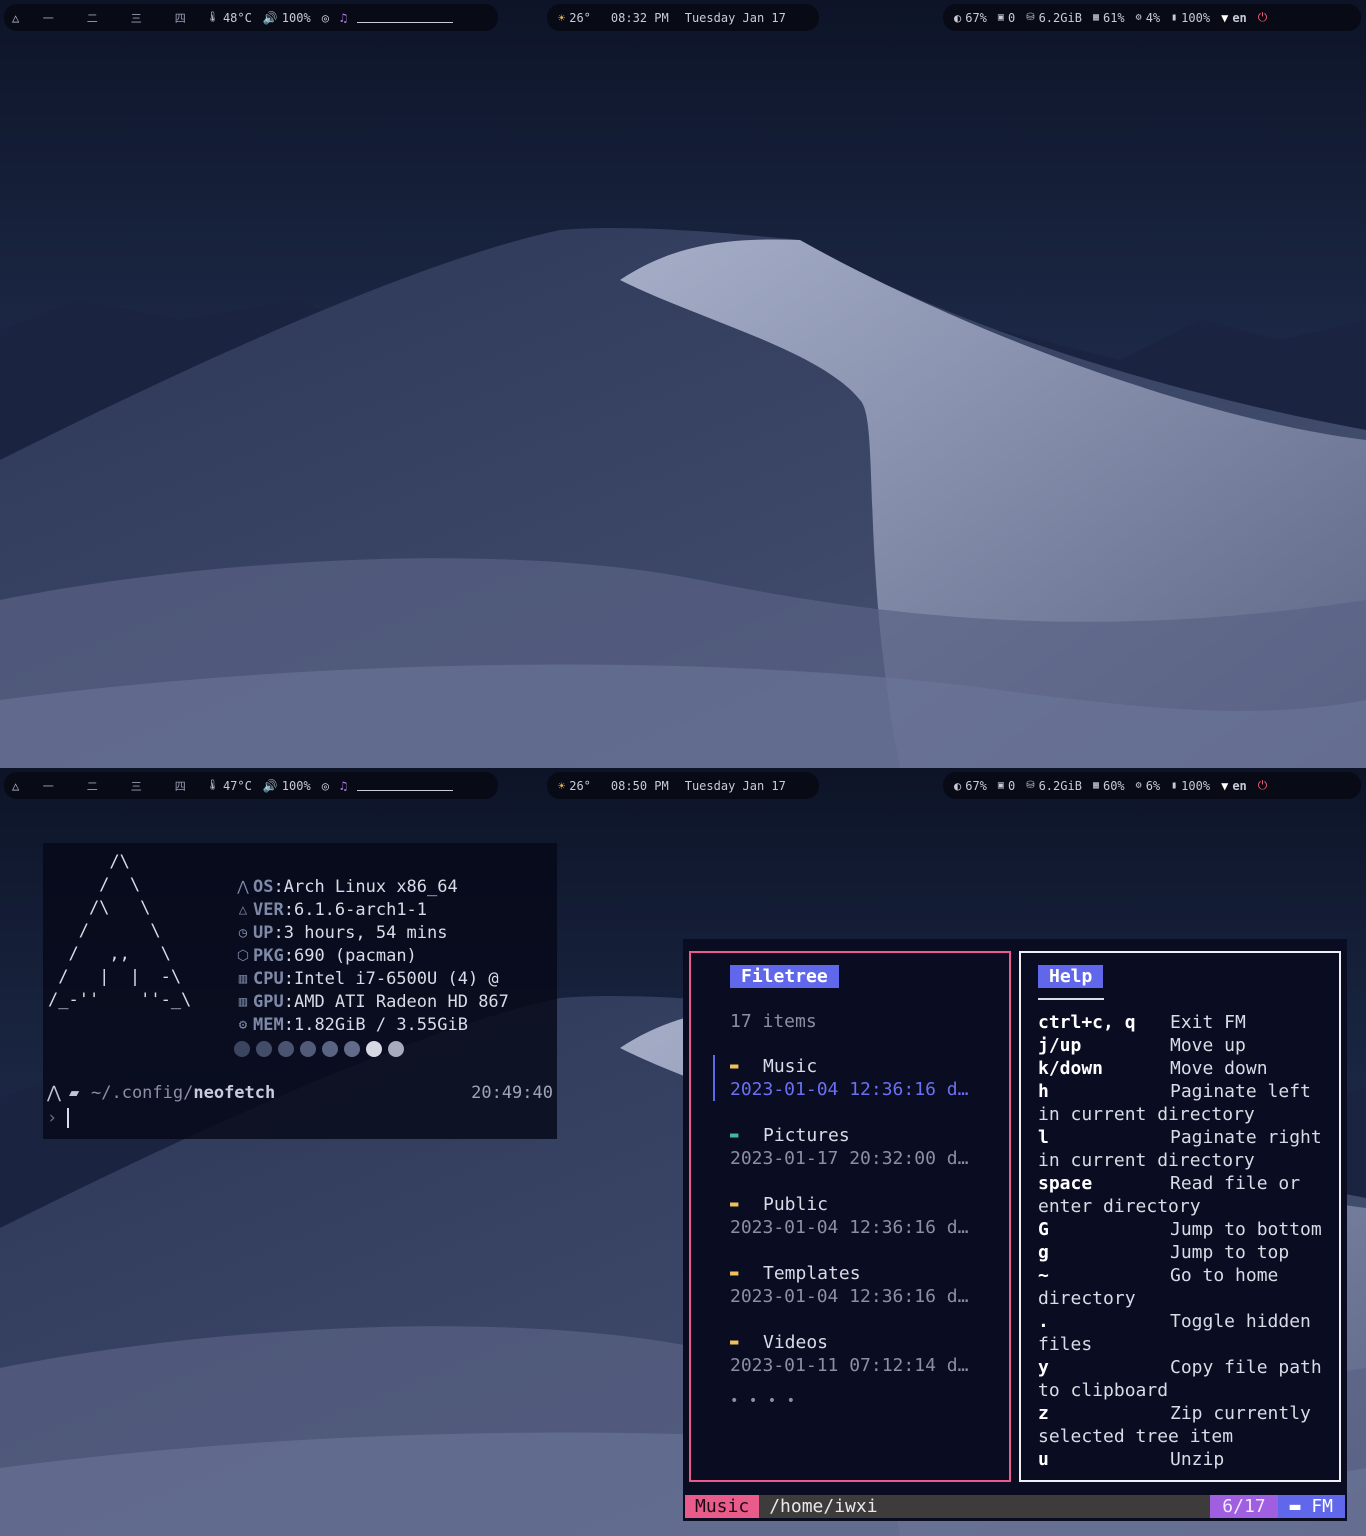 This screenshot has height=1536, width=1366. What do you see at coordinates (1188, 1275) in the screenshot?
I see `help-line: ~ Go to home` at bounding box center [1188, 1275].